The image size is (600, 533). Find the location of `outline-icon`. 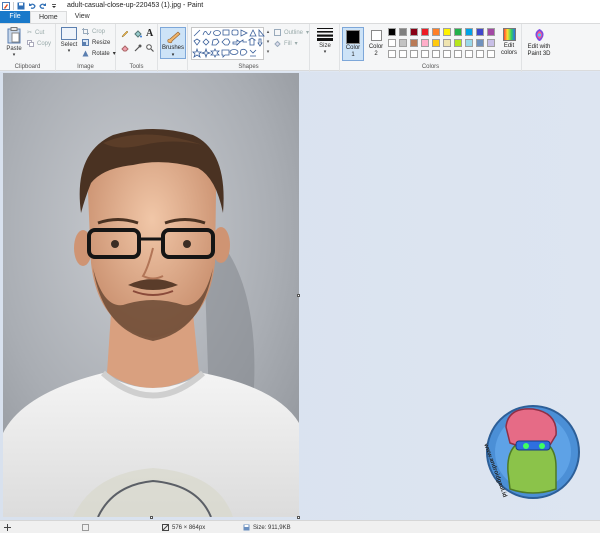

outline-icon is located at coordinates (277, 32).